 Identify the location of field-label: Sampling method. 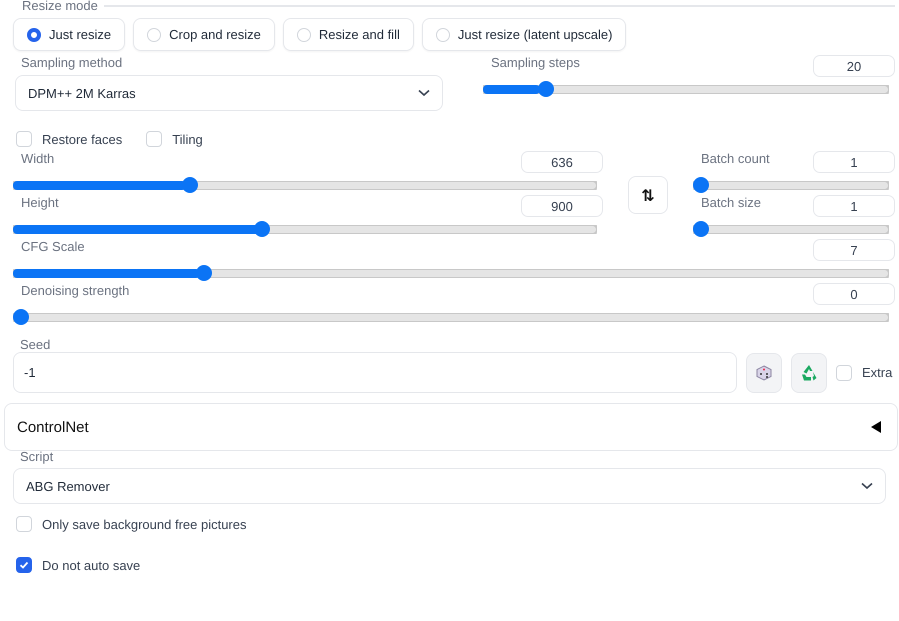
(72, 62).